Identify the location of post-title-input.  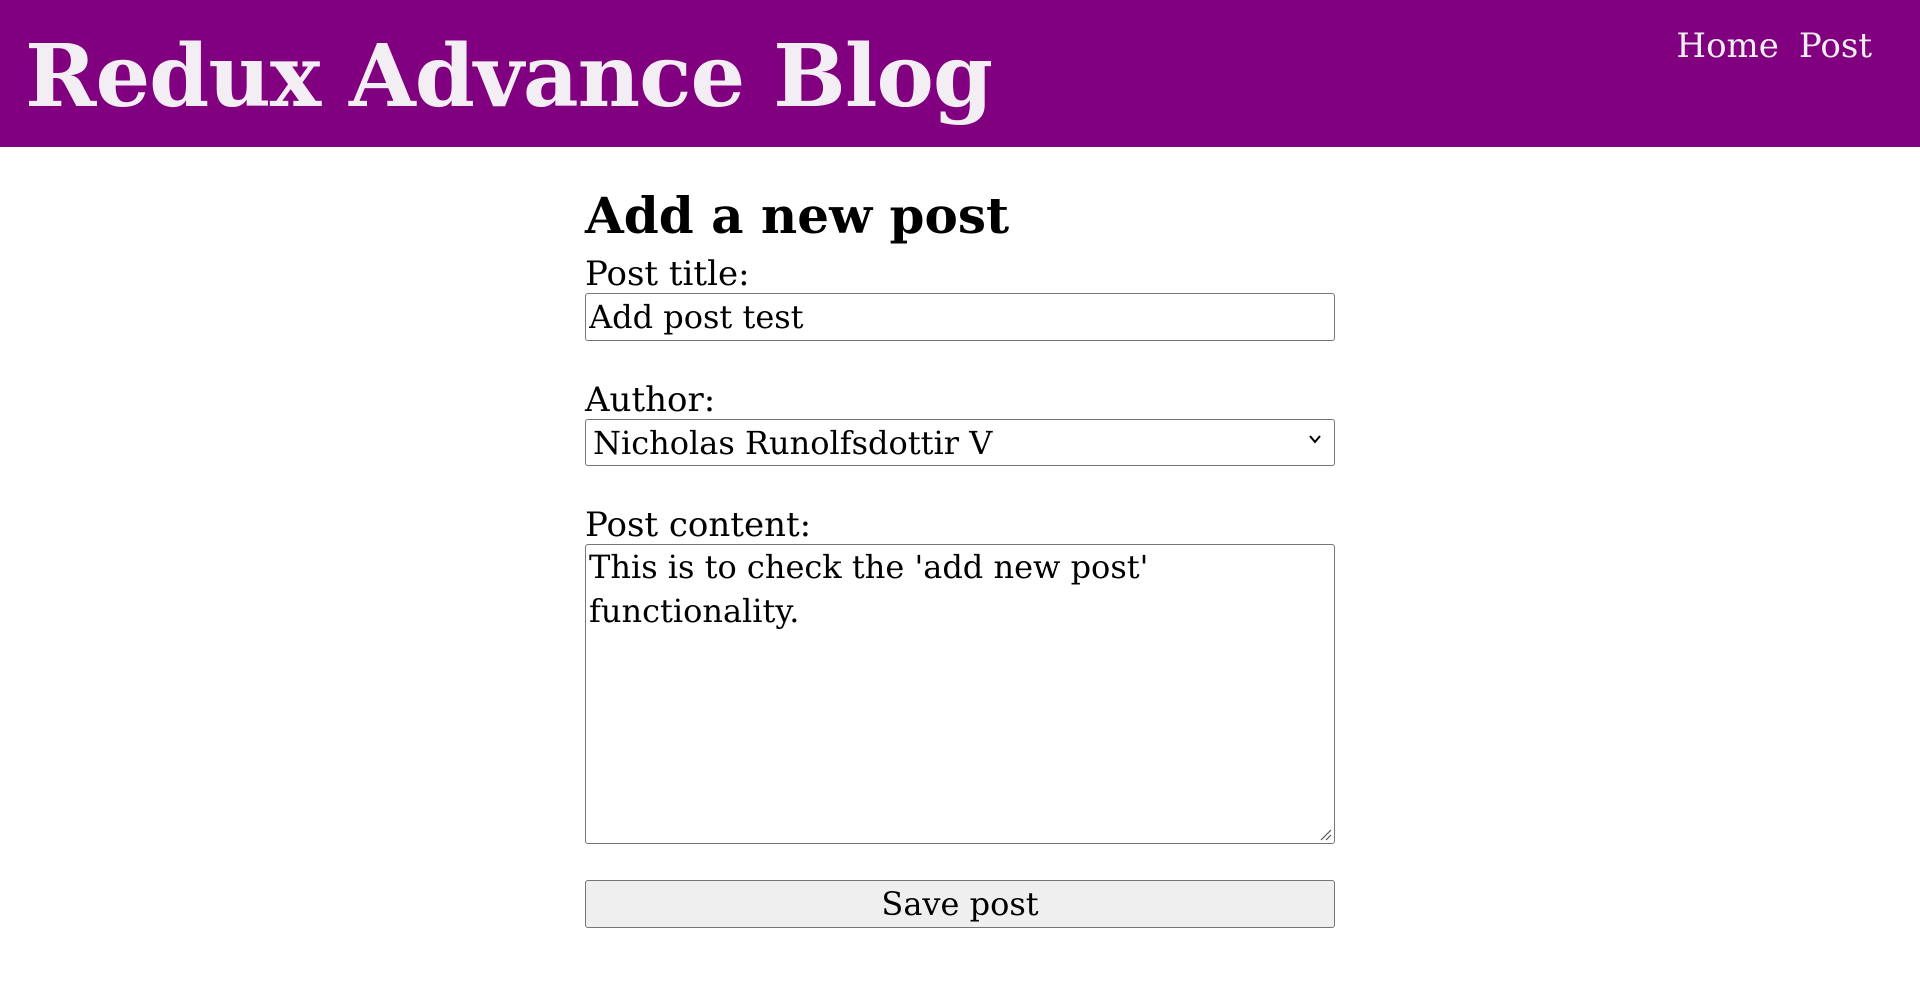
(960, 317).